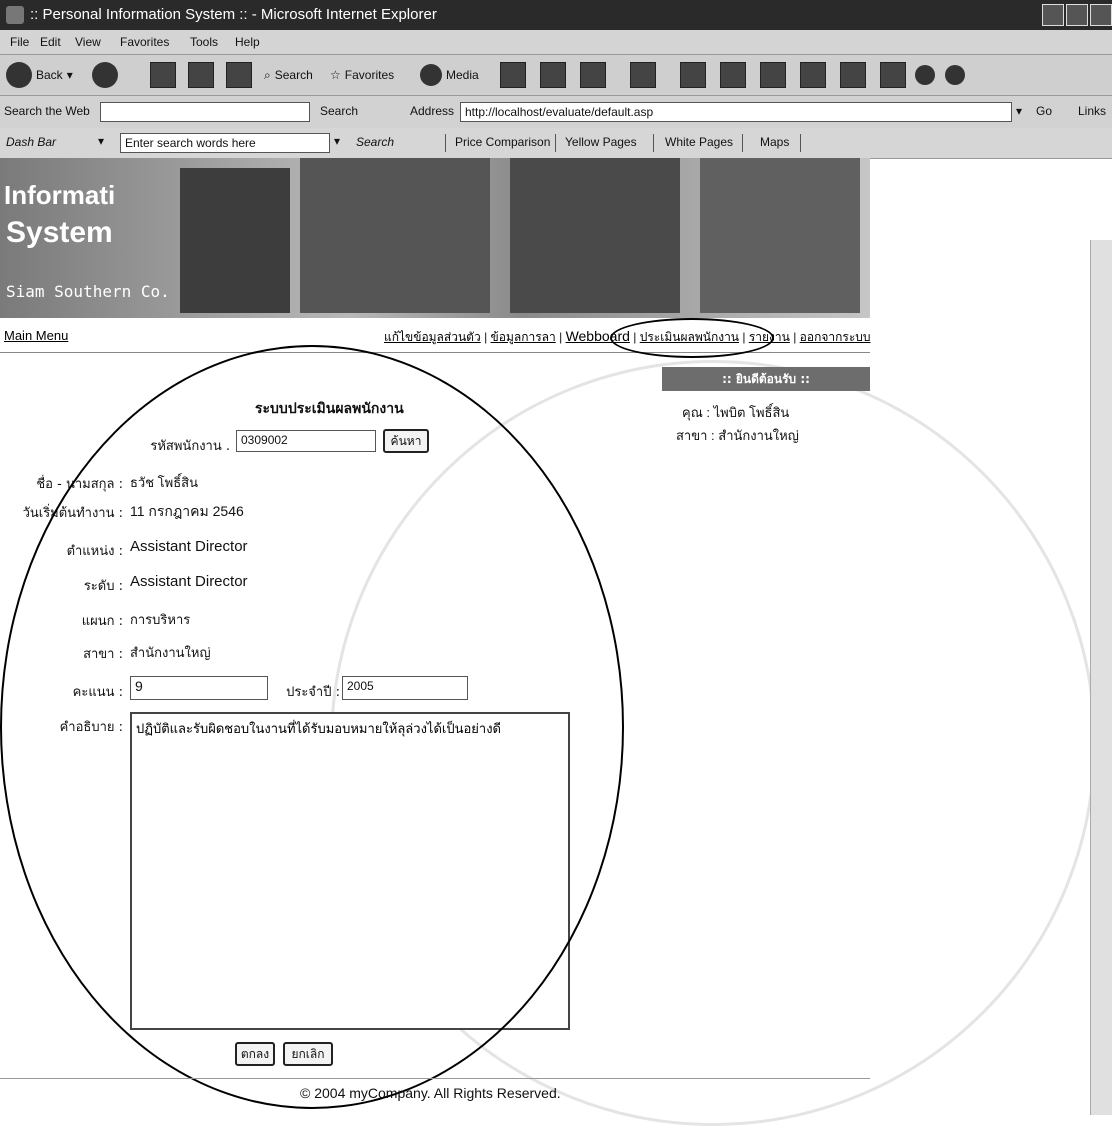 The width and height of the screenshot is (1112, 1126). I want to click on address-input: http://localhost/evaluate/default.asp, so click(736, 112).